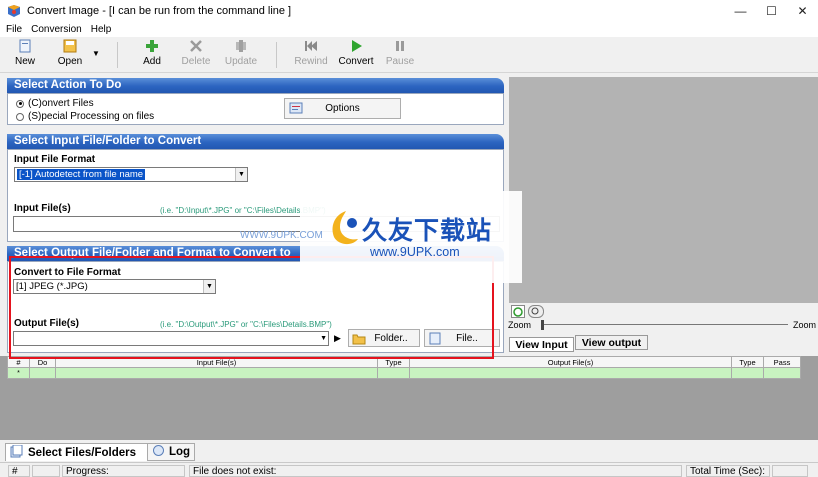  What do you see at coordinates (462, 338) in the screenshot?
I see `file-button: File..` at bounding box center [462, 338].